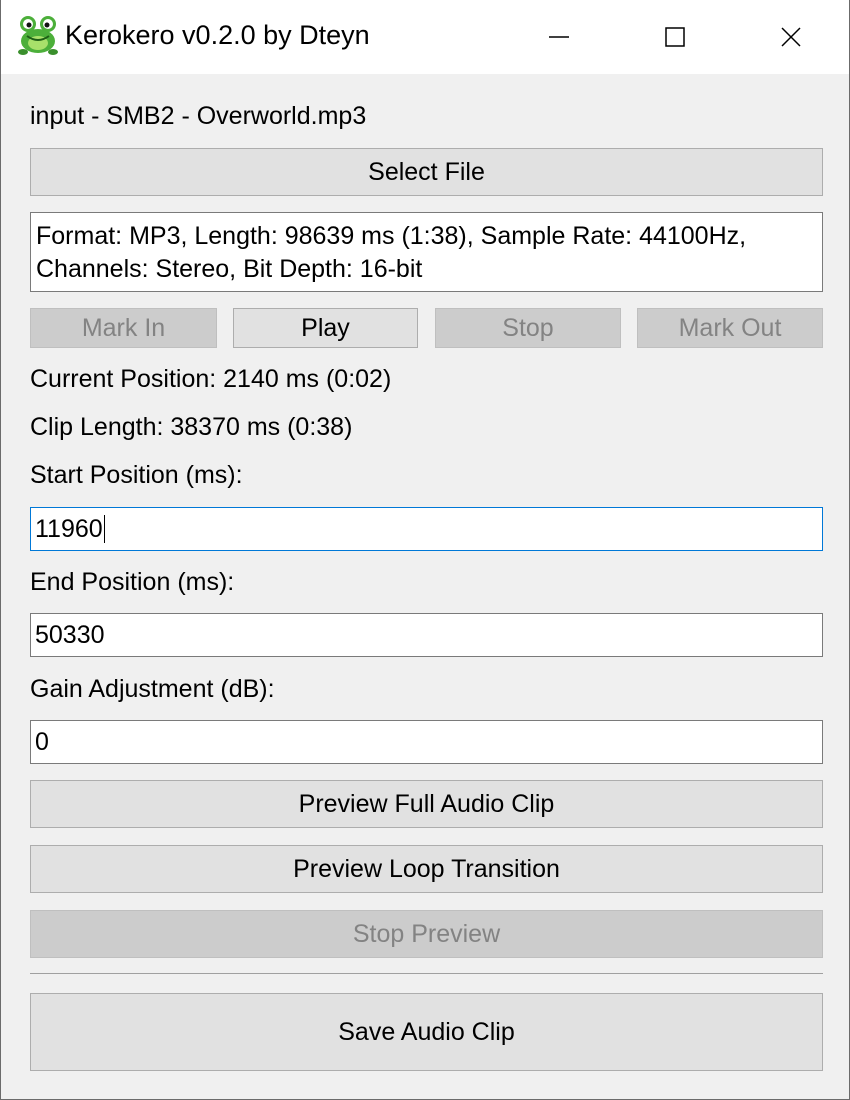 Image resolution: width=850 pixels, height=1100 pixels. Describe the element at coordinates (426, 172) in the screenshot. I see `select-file-button: Select File` at that location.